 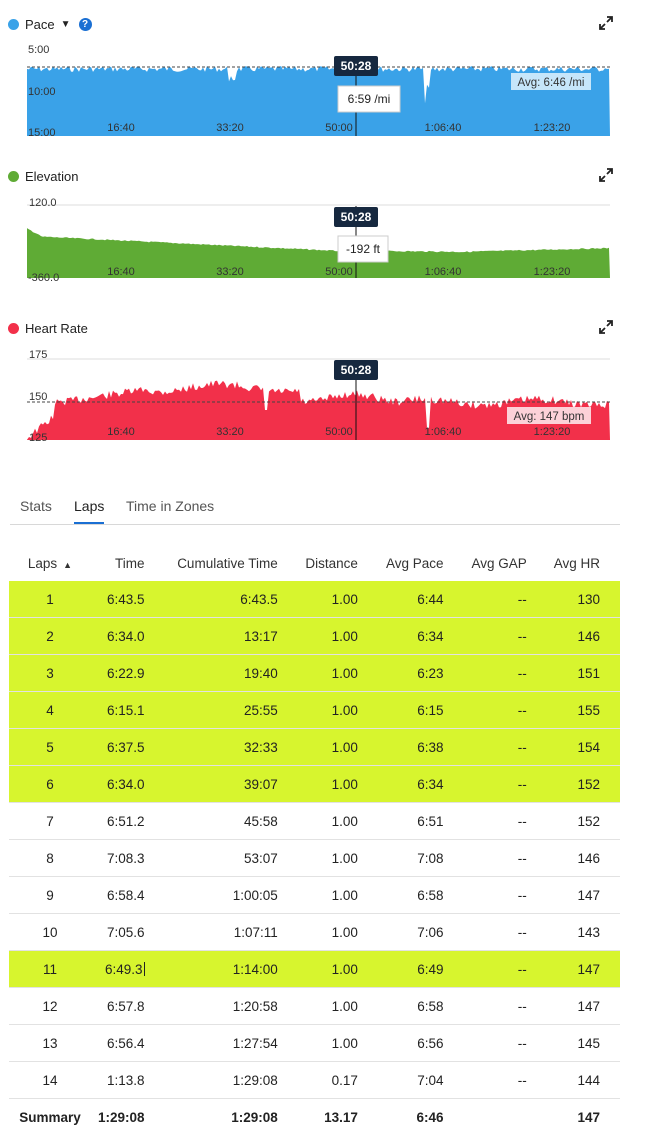 I want to click on lap-number-cell: 1, so click(x=50, y=599).